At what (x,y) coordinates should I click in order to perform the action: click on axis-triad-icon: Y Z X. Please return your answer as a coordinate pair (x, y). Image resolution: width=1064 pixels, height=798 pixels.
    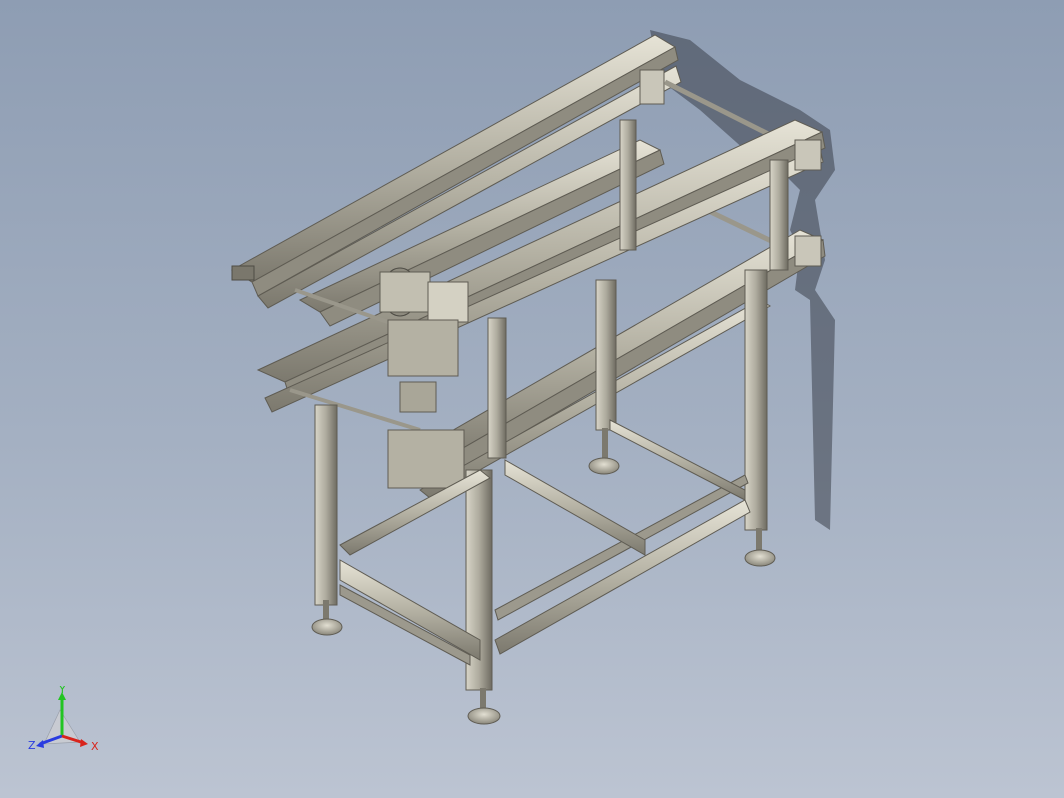
    Looking at the image, I should click on (65, 720).